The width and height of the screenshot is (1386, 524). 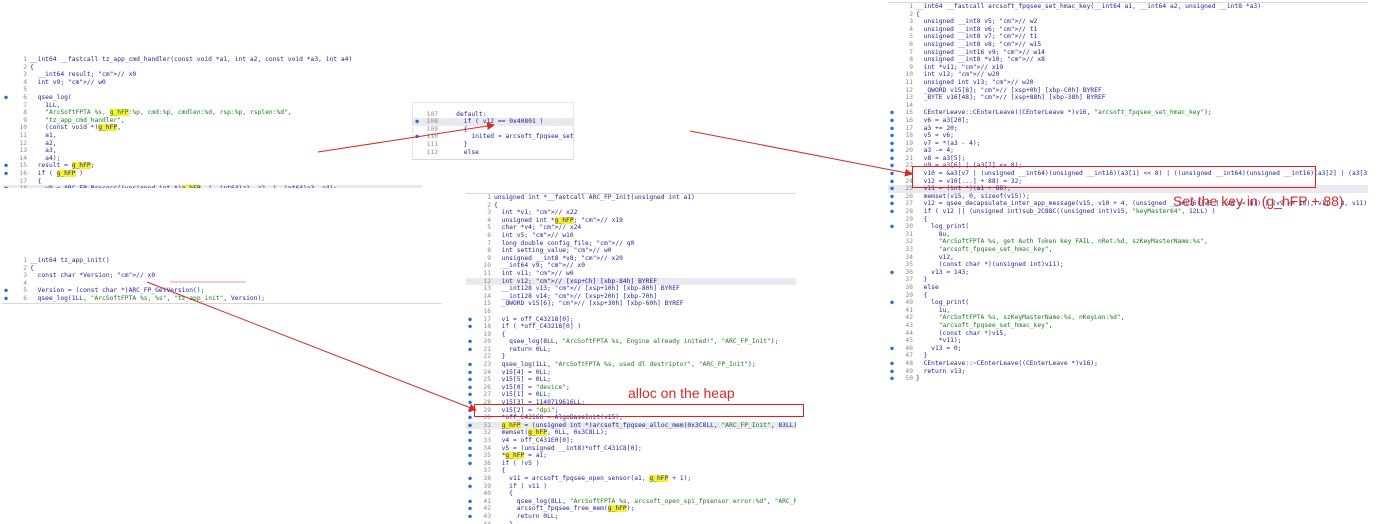 What do you see at coordinates (406, 137) in the screenshot?
I see `arrow-process-to-snippet` at bounding box center [406, 137].